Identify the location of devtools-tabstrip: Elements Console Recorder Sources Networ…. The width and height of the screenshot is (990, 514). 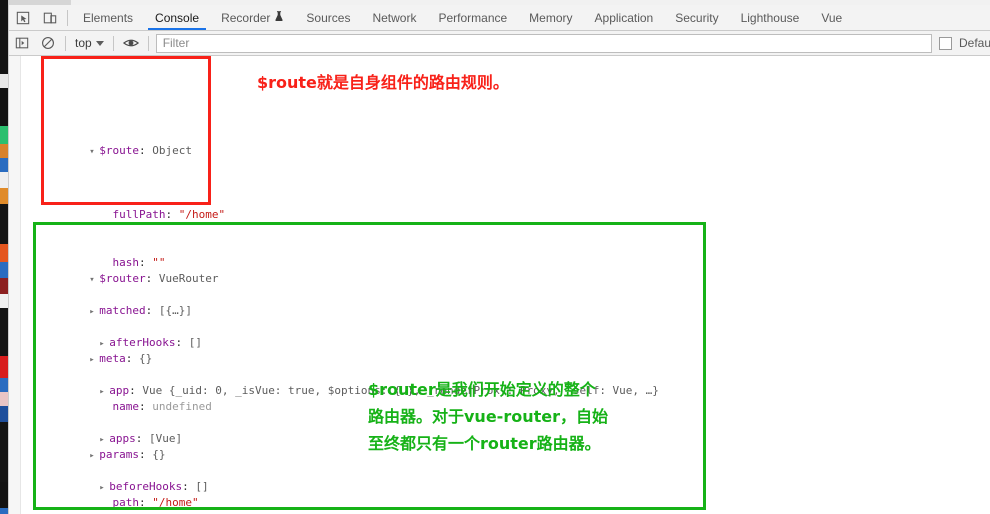
(499, 18).